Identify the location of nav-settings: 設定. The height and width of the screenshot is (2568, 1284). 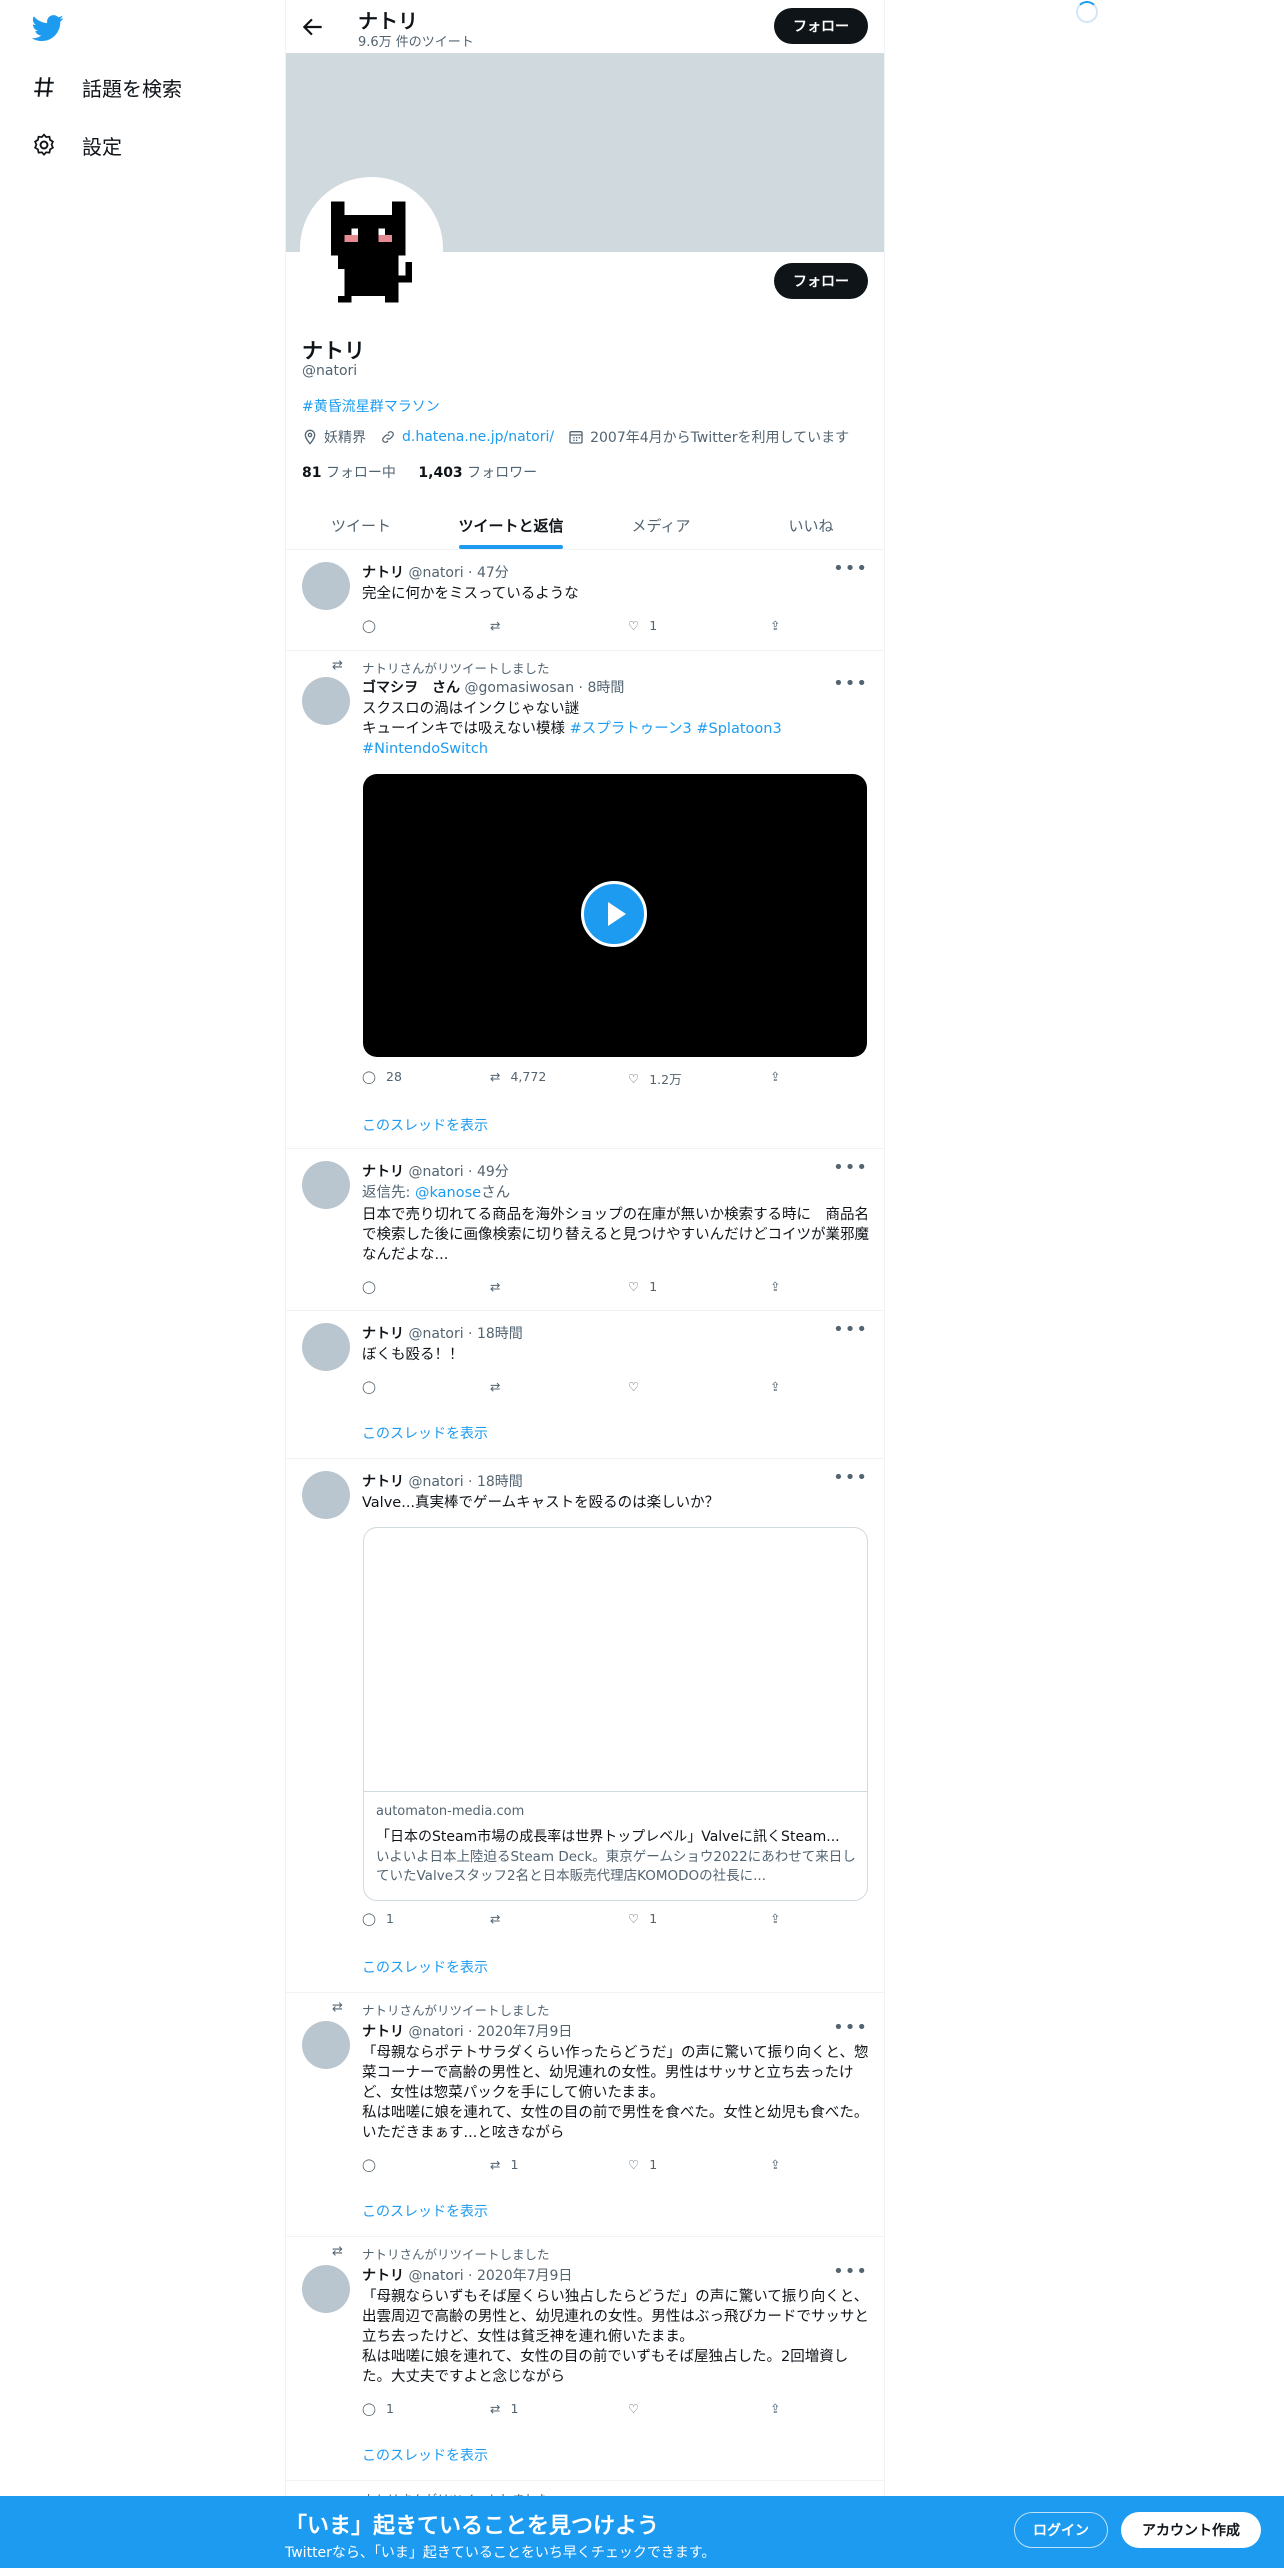
(76, 145).